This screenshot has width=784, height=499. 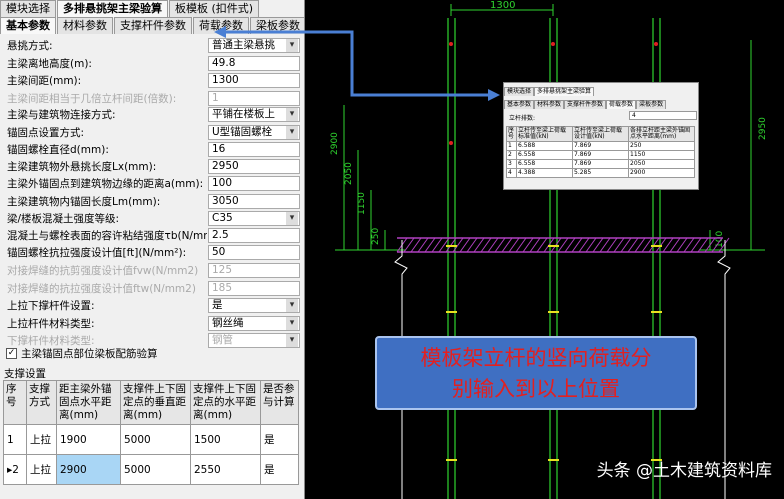 I want to click on dialog-second-tabs: 基本参数 材料参数 支撑杆件参数 荷载参数 梁板参数, so click(x=601, y=102).